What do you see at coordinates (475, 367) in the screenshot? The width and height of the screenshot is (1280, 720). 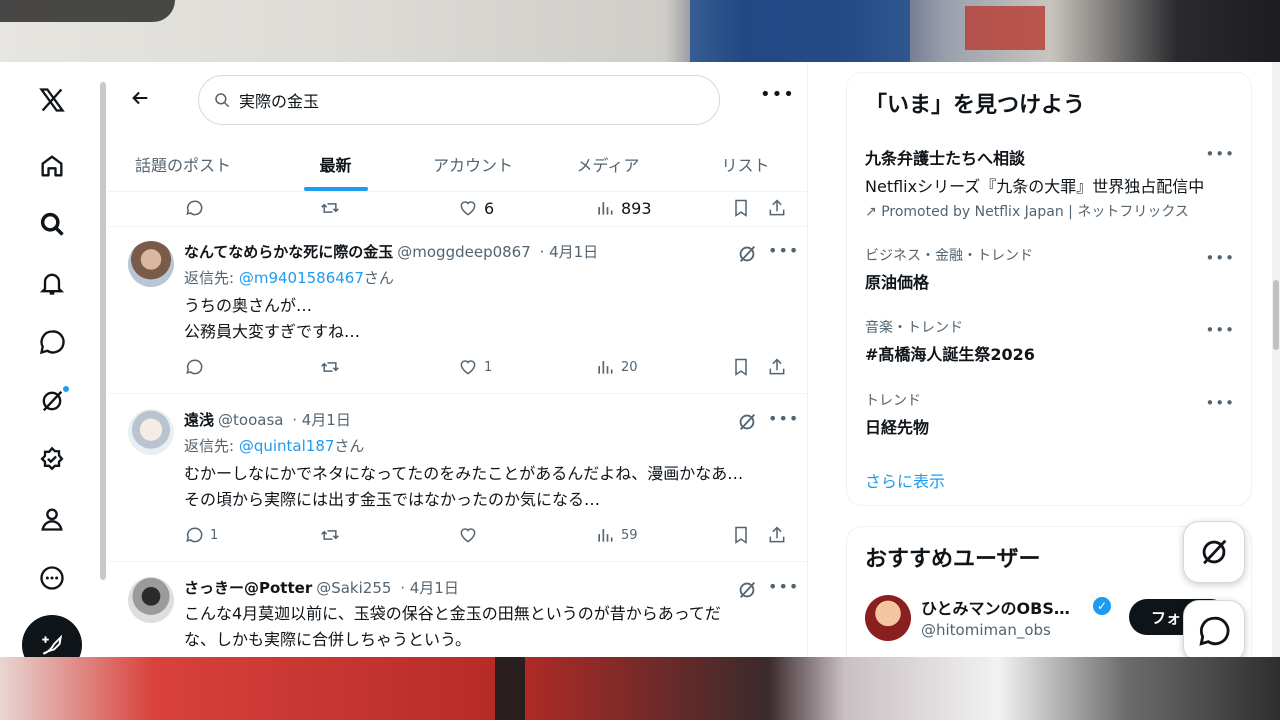 I see `like-button: 1` at bounding box center [475, 367].